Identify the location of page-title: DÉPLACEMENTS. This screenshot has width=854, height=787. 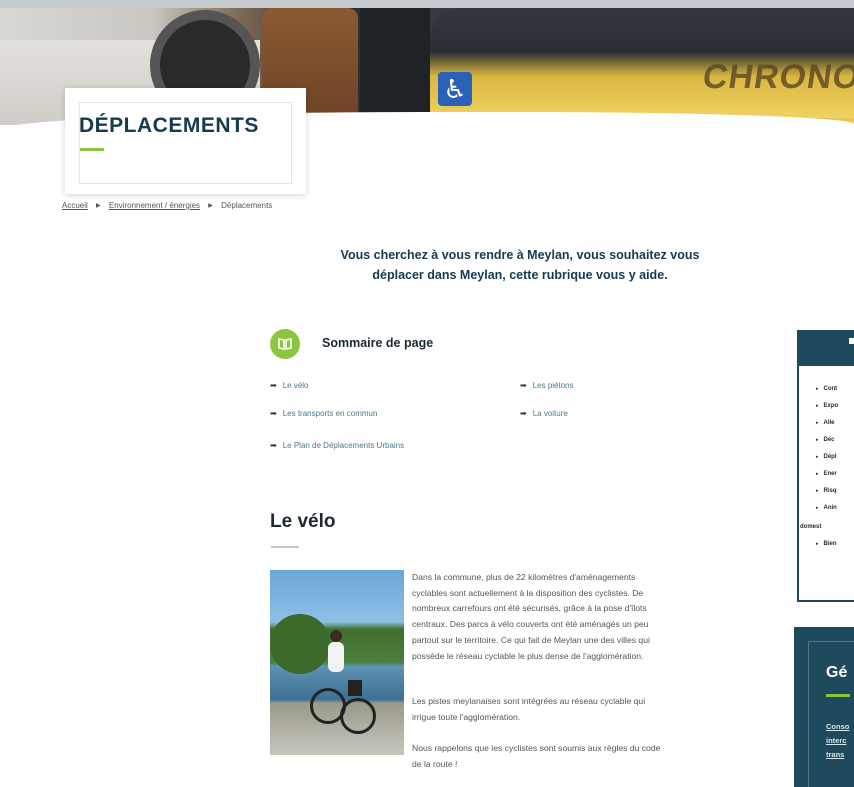
(169, 125).